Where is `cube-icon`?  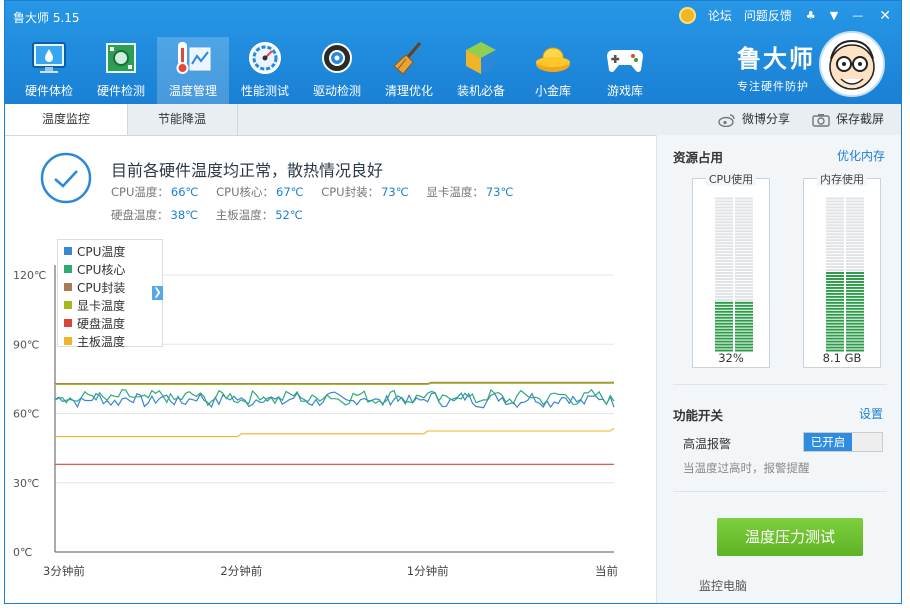 cube-icon is located at coordinates (481, 58).